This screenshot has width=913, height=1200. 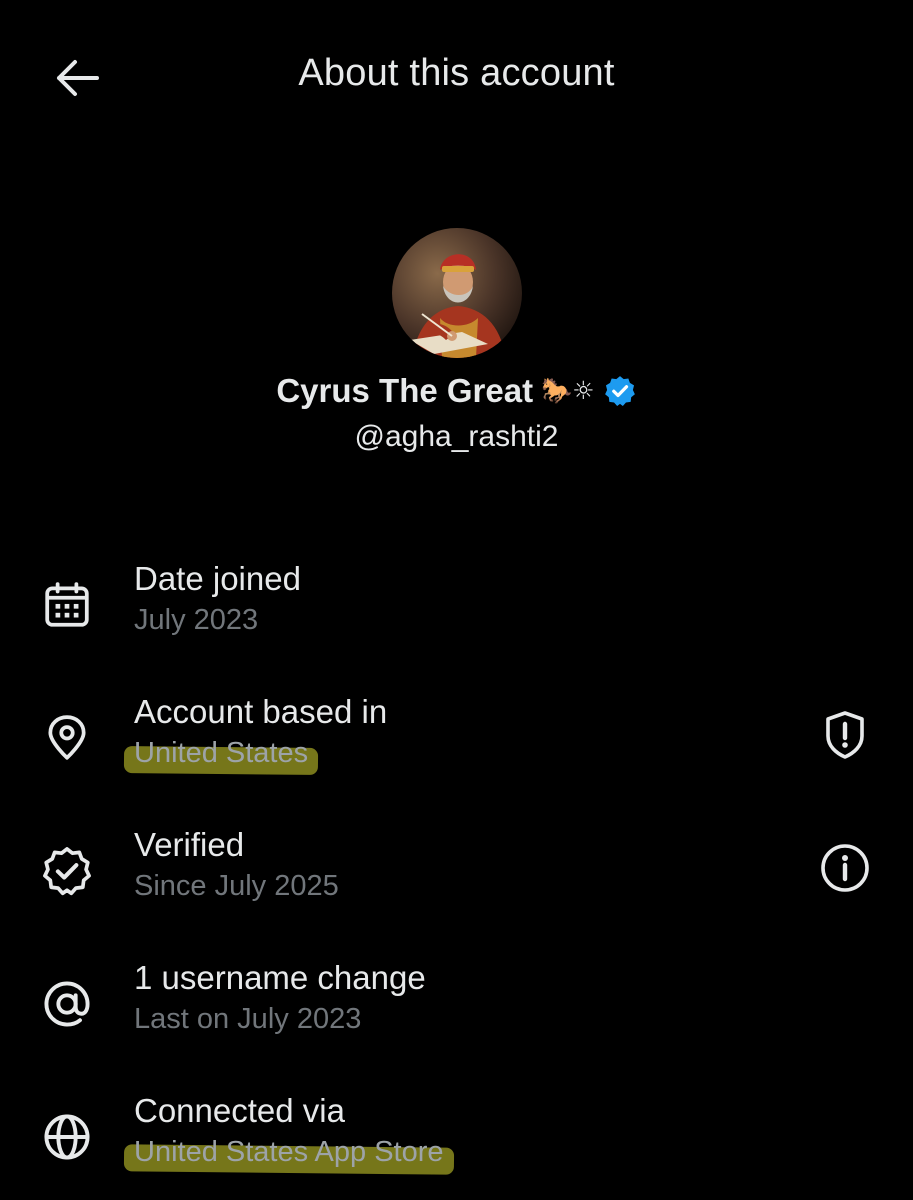 What do you see at coordinates (67, 1137) in the screenshot?
I see `globe-icon` at bounding box center [67, 1137].